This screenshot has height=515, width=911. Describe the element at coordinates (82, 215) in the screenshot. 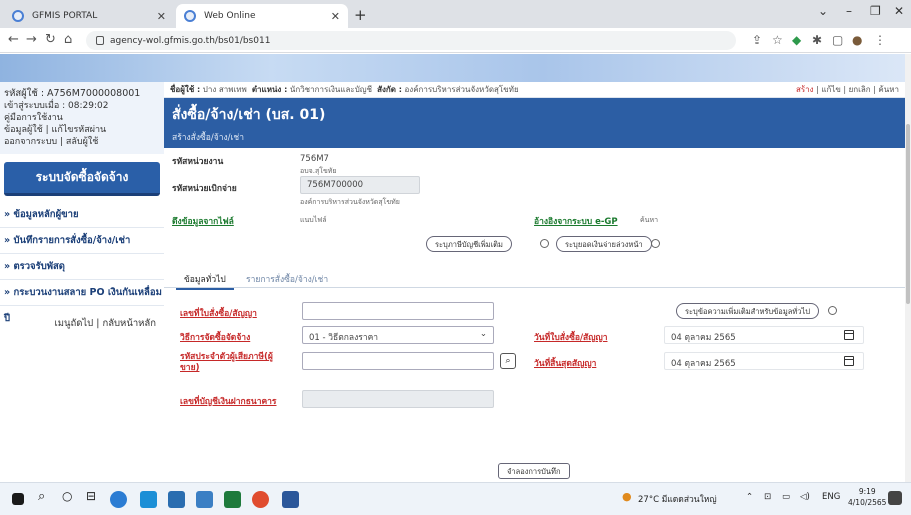

I see `sidebar-item-vendor: » ข้อมูลหลักผู้ขาย` at that location.